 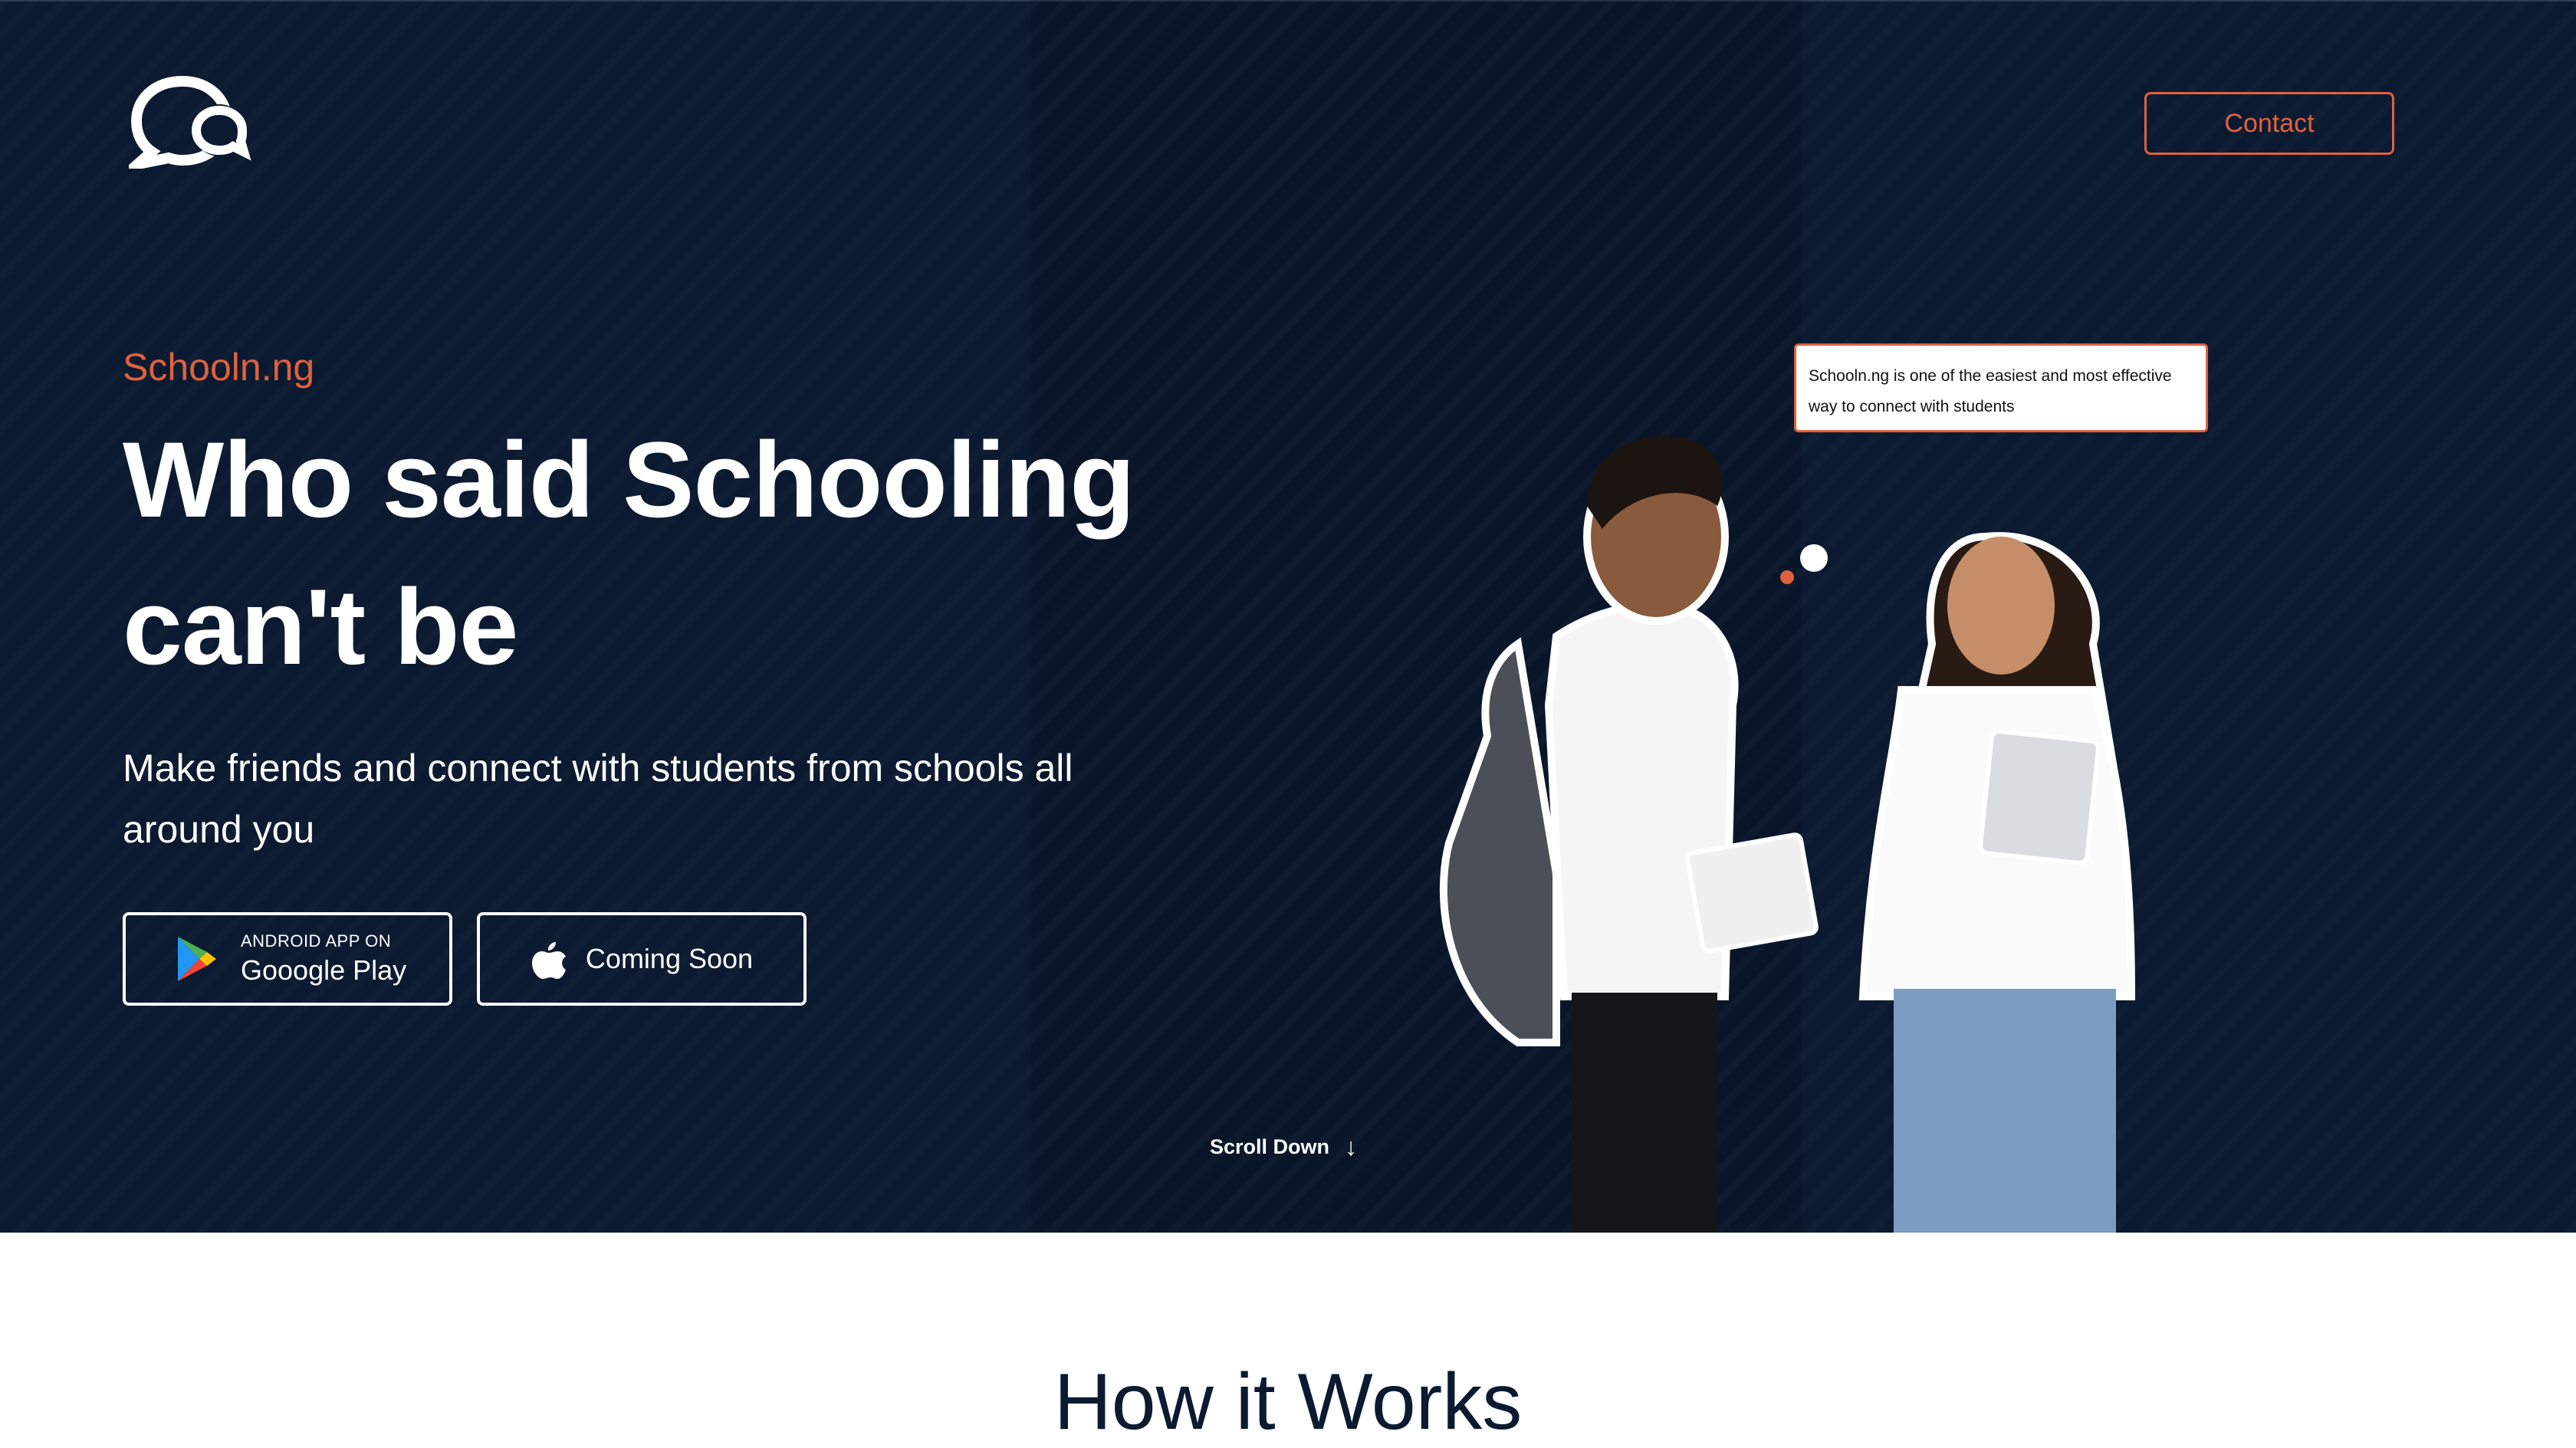 What do you see at coordinates (324, 970) in the screenshot?
I see `android-big-label: Gooogle Play` at bounding box center [324, 970].